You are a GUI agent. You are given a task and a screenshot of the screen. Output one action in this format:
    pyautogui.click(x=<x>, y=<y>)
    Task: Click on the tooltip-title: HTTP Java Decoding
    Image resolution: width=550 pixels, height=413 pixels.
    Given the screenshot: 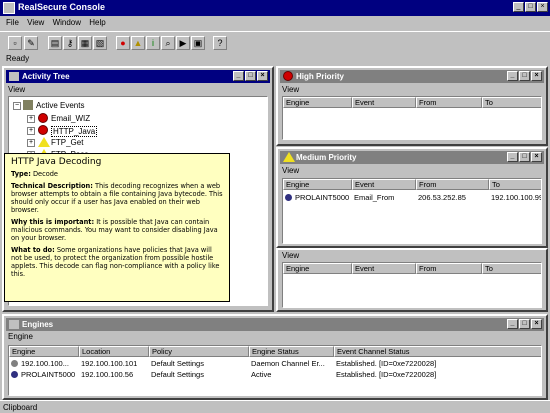 What is the action you would take?
    pyautogui.click(x=56, y=162)
    